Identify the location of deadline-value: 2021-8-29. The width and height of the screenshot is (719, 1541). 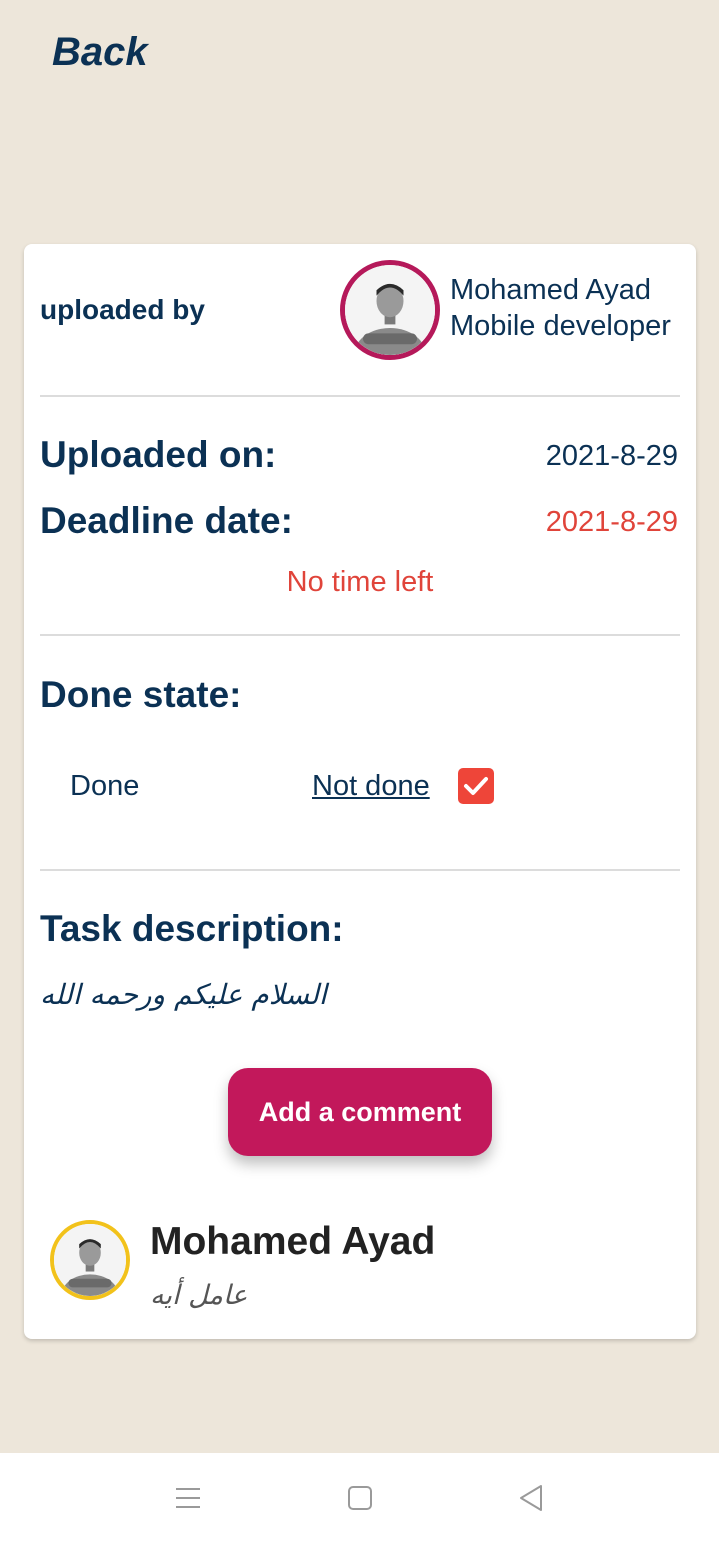
(611, 522).